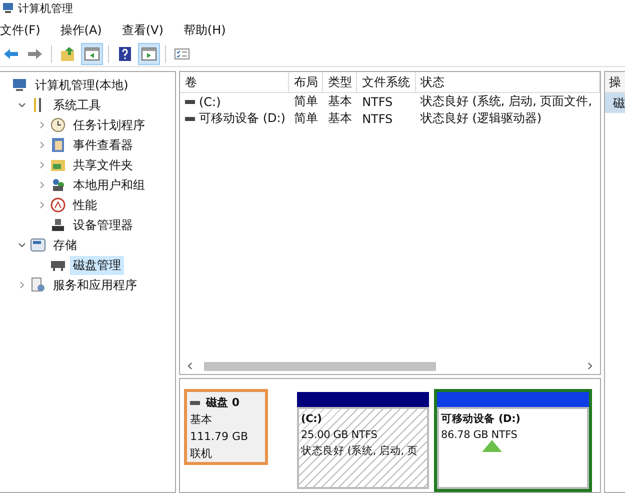 The image size is (625, 493). Describe the element at coordinates (201, 420) in the screenshot. I see `disk-type: 基本` at that location.